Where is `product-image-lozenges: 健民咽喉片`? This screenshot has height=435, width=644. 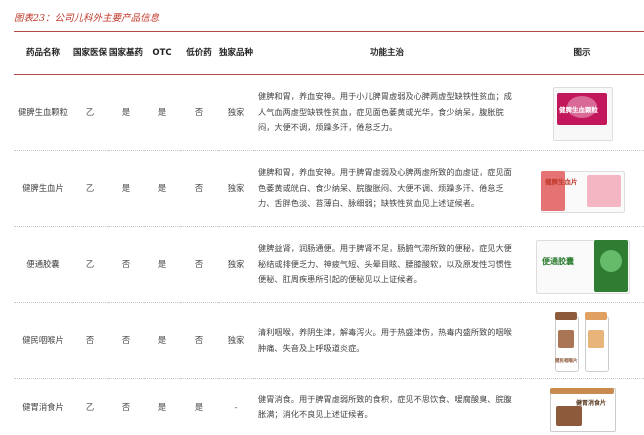
product-image-lozenges: 健民咽喉片 is located at coordinates (582, 341).